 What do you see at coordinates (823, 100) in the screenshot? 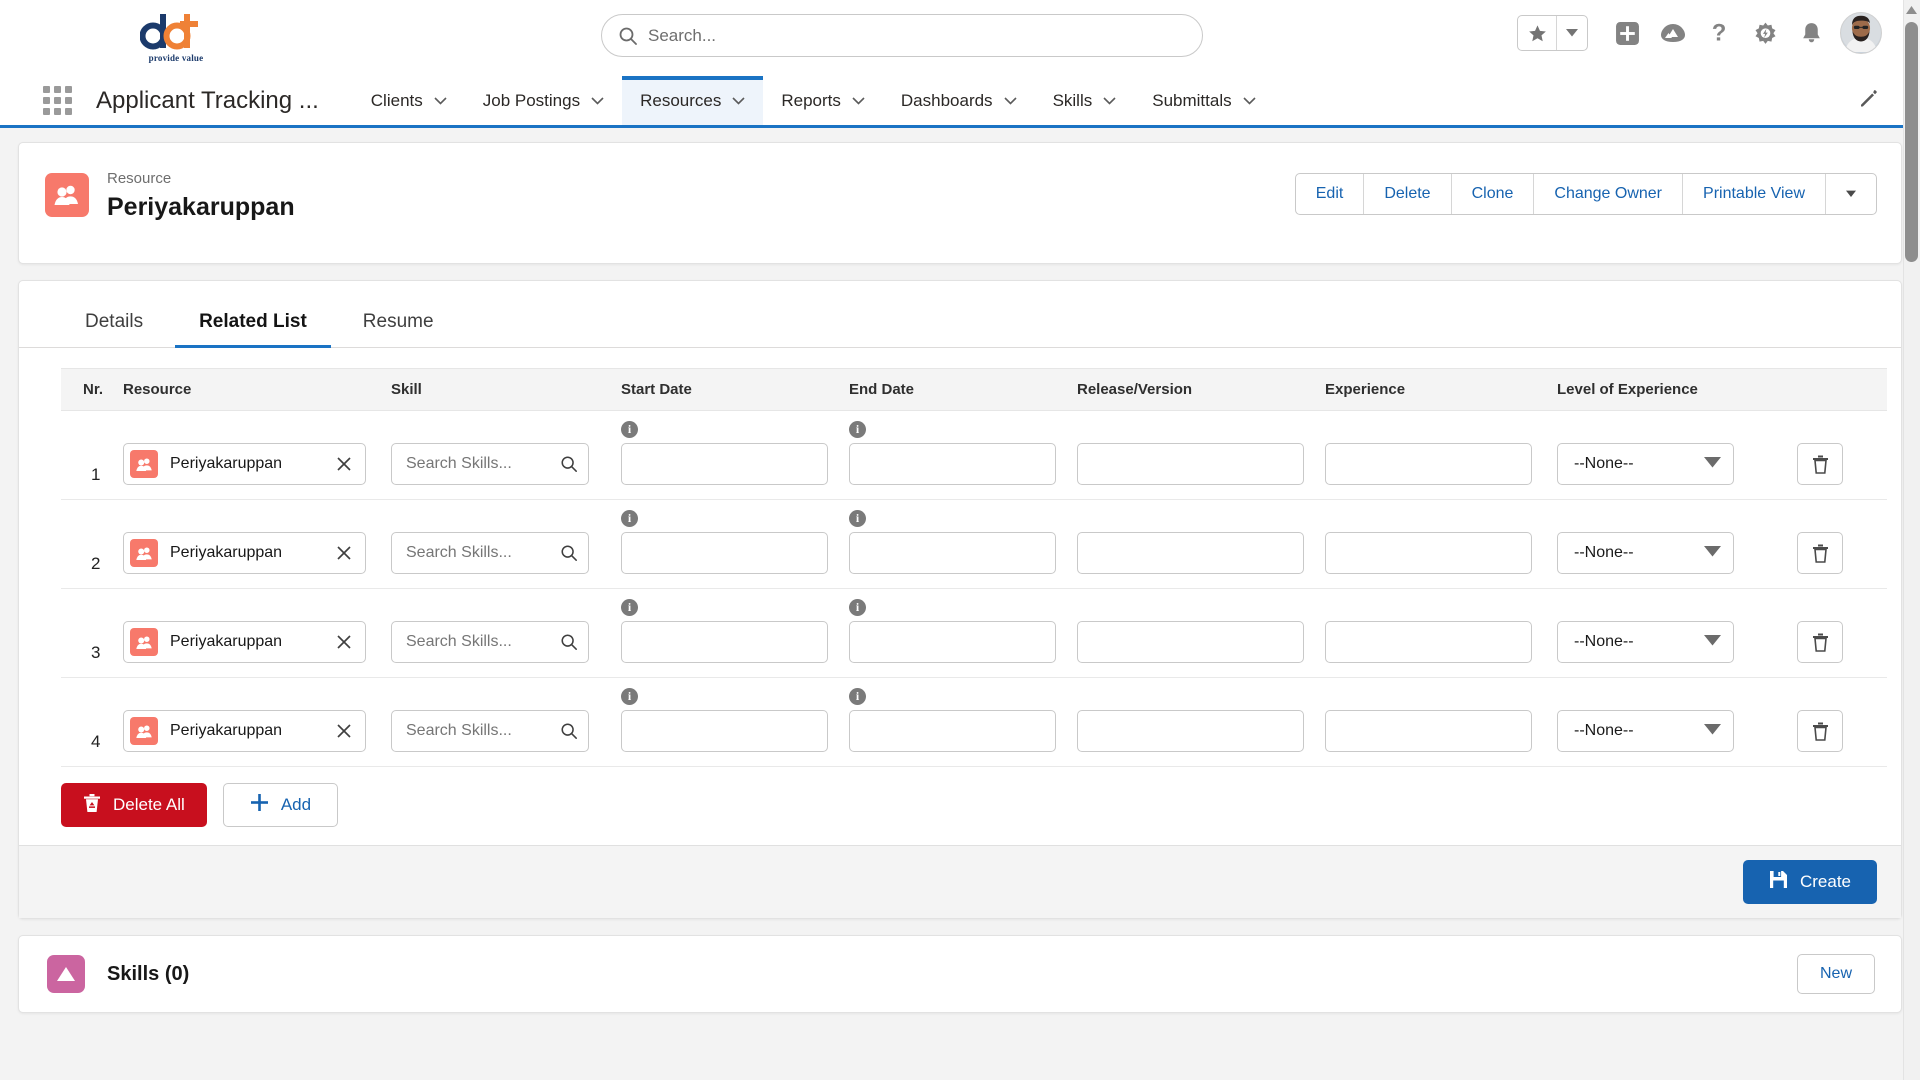
I see `nav-item-reports: Reports` at bounding box center [823, 100].